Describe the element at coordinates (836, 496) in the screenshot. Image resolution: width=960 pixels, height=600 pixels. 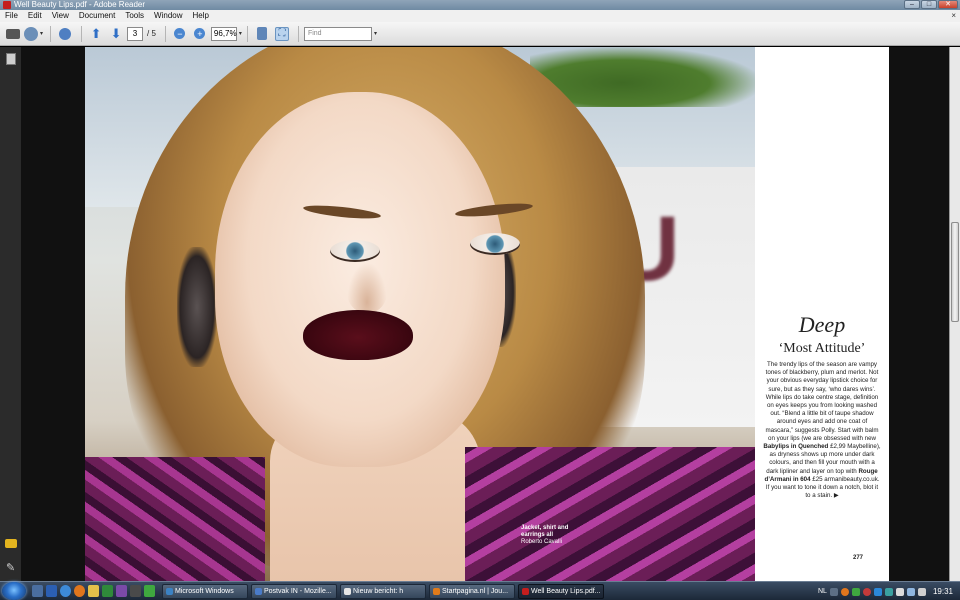
I see `end-mark-icon: ▶` at that location.